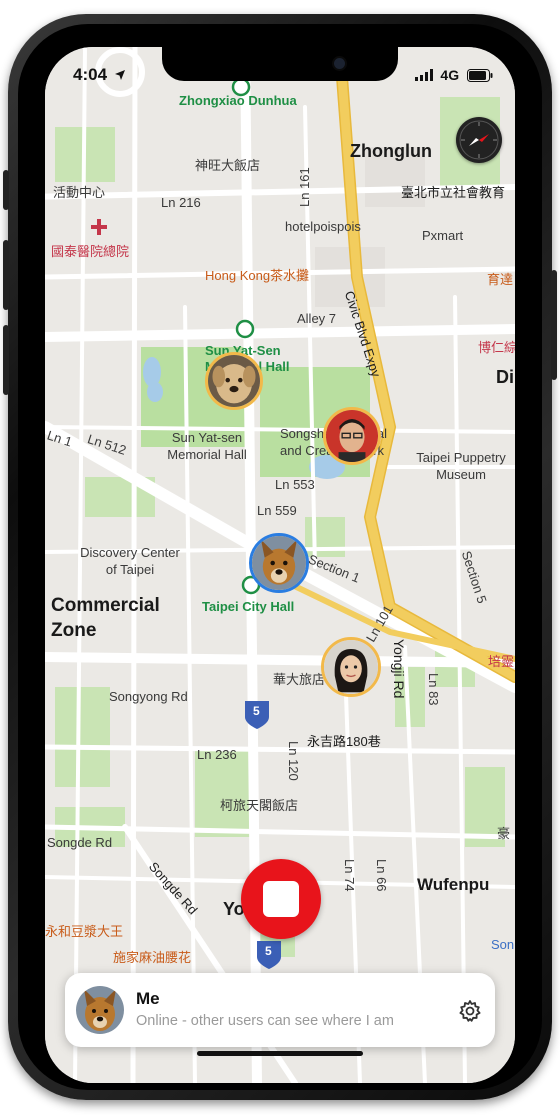  What do you see at coordinates (381, 875) in the screenshot?
I see `map-label: Ln 66` at bounding box center [381, 875].